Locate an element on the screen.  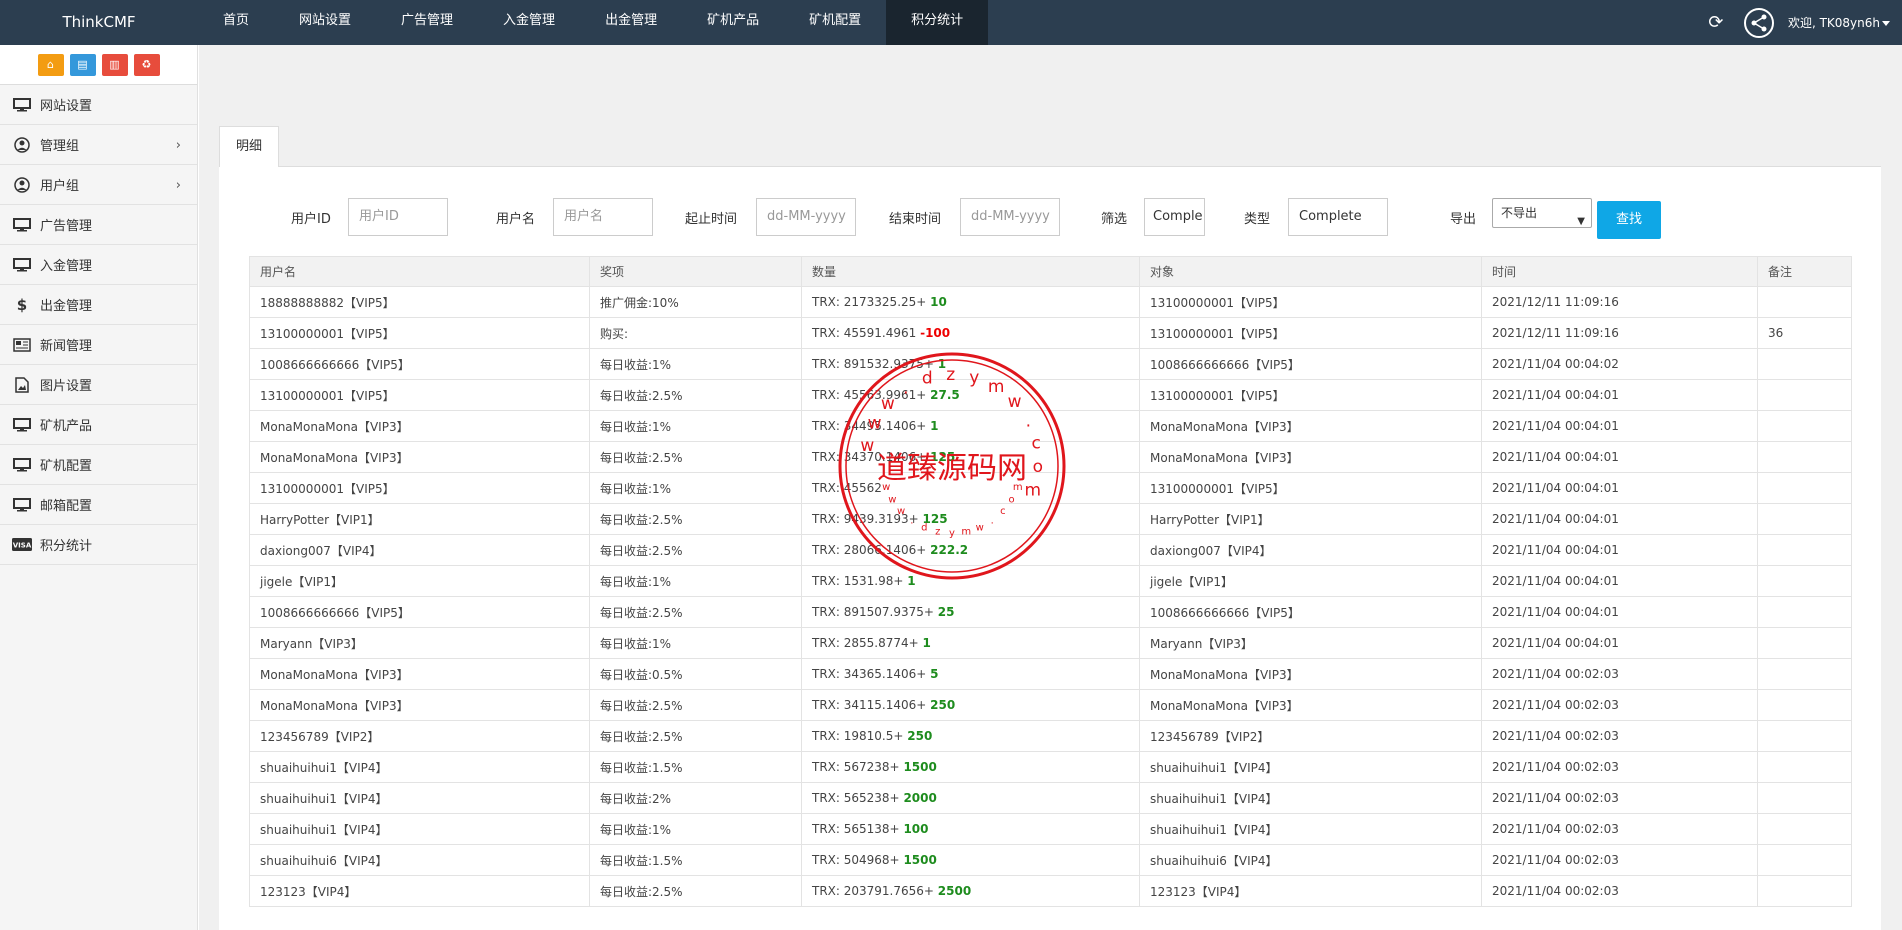
cell-amount: TRX: 9439.3193+ 125 is located at coordinates (970, 519).